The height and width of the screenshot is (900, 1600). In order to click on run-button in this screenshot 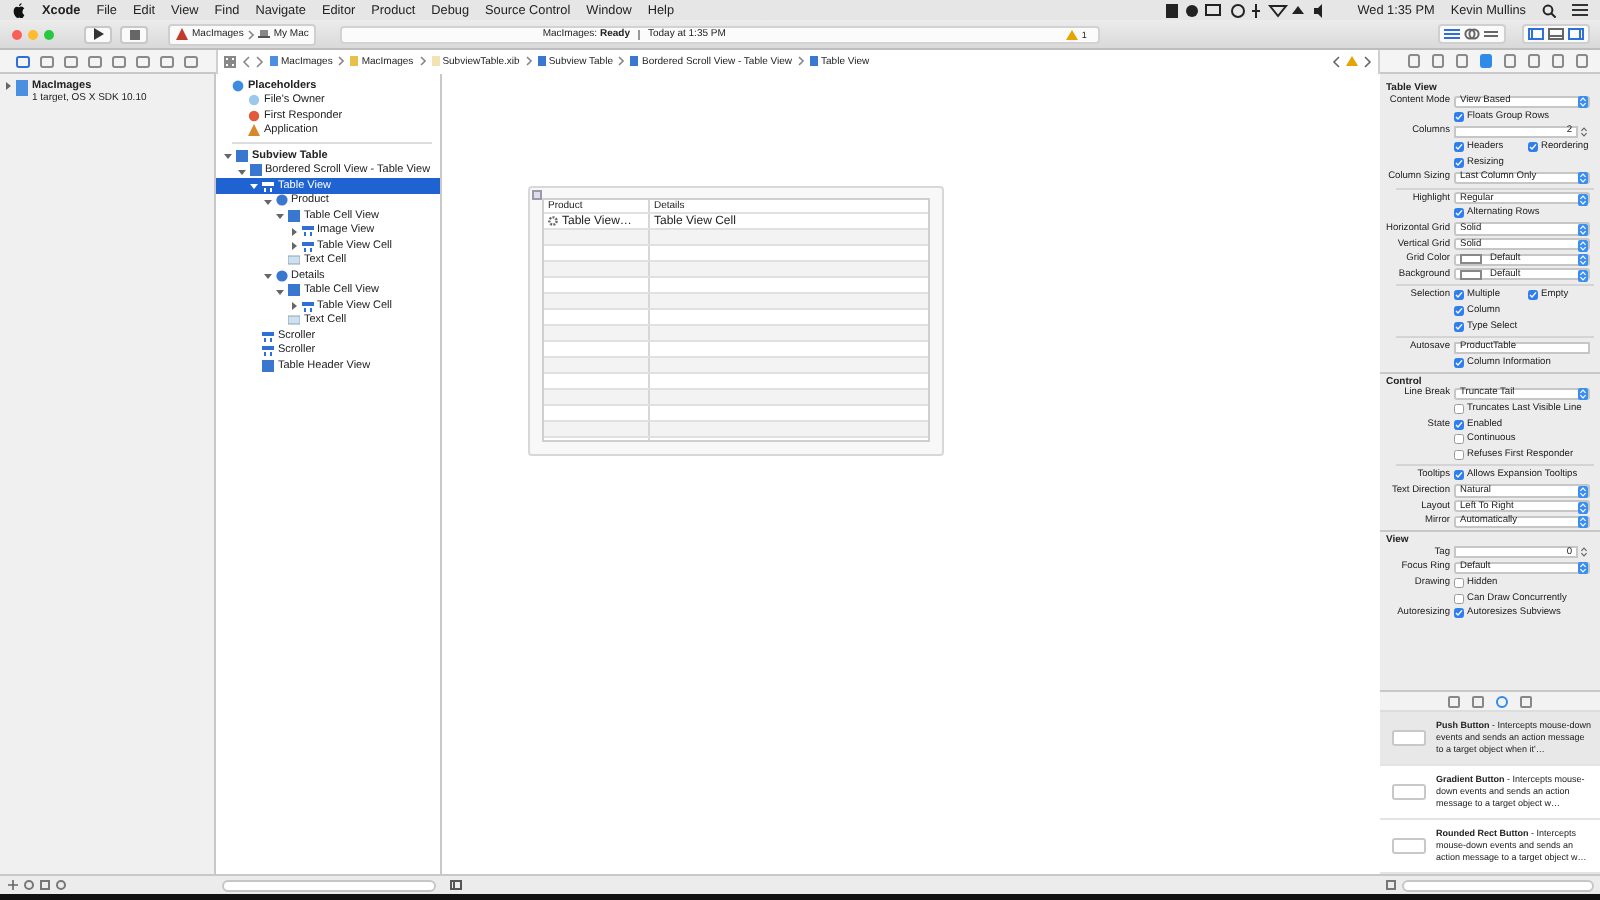, I will do `click(98, 34)`.